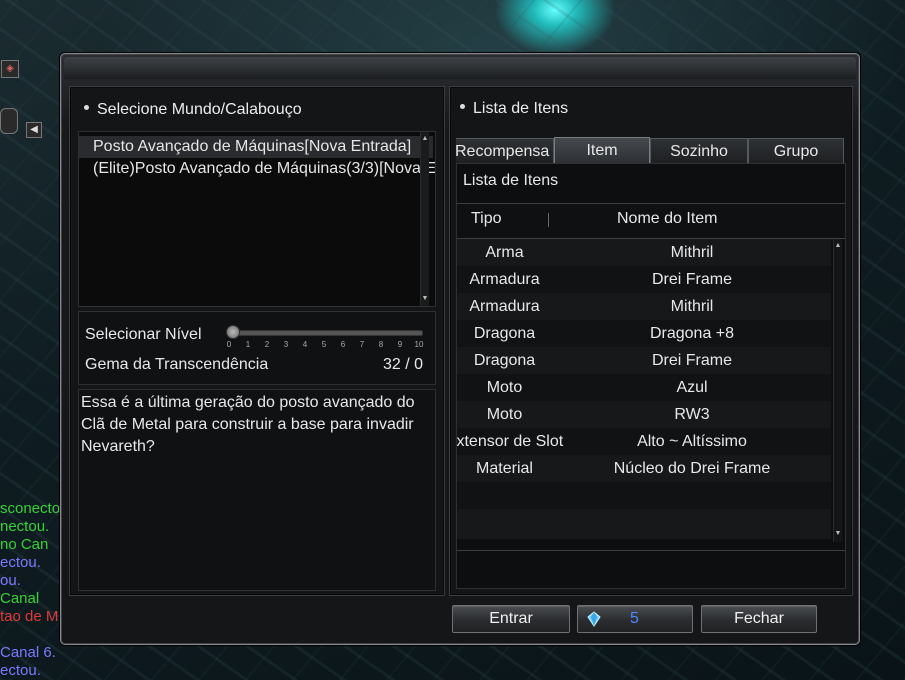  What do you see at coordinates (548, 220) in the screenshot?
I see `column-divider` at bounding box center [548, 220].